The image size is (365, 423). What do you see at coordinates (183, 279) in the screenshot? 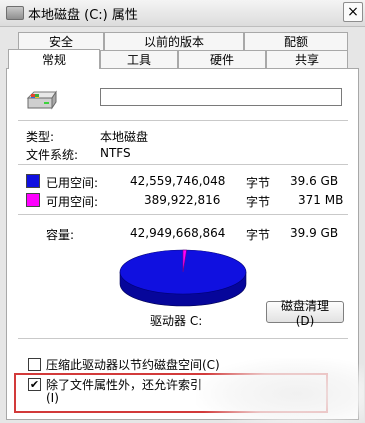
I see `disk-usage-pie` at bounding box center [183, 279].